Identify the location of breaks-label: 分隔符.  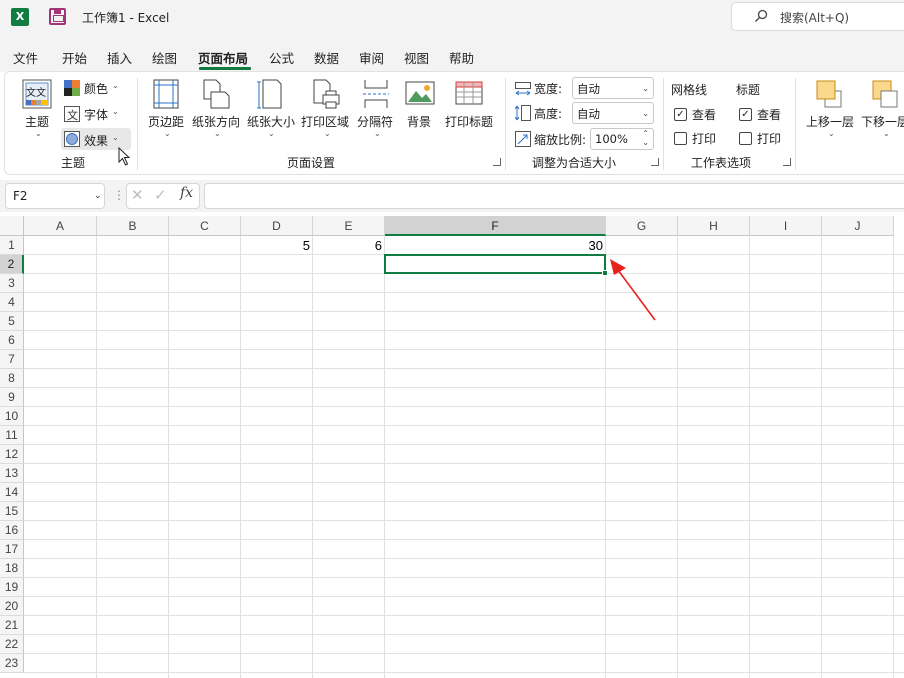
(375, 122).